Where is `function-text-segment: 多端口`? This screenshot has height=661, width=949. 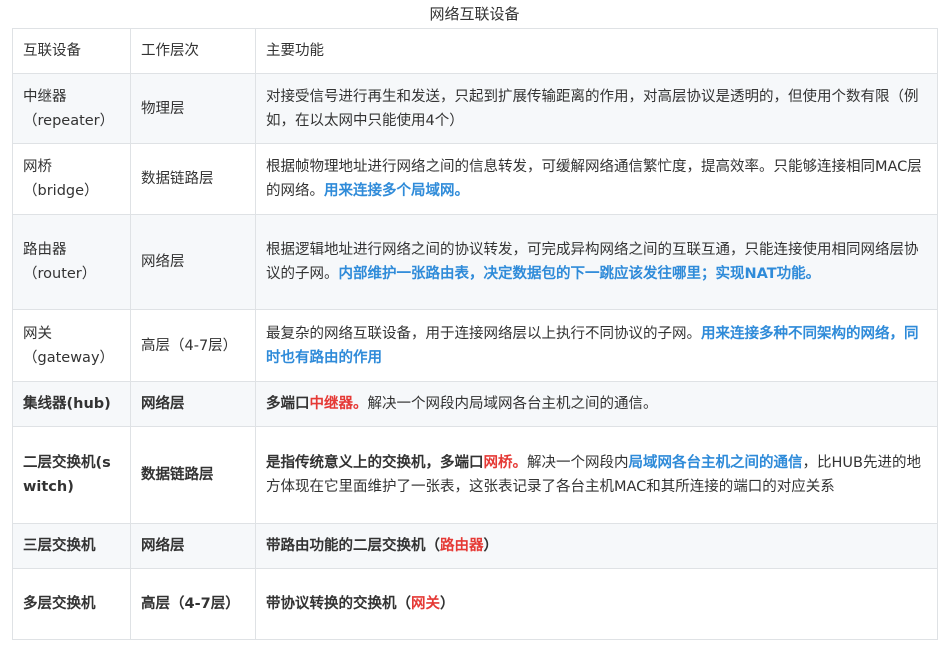 function-text-segment: 多端口 is located at coordinates (288, 404).